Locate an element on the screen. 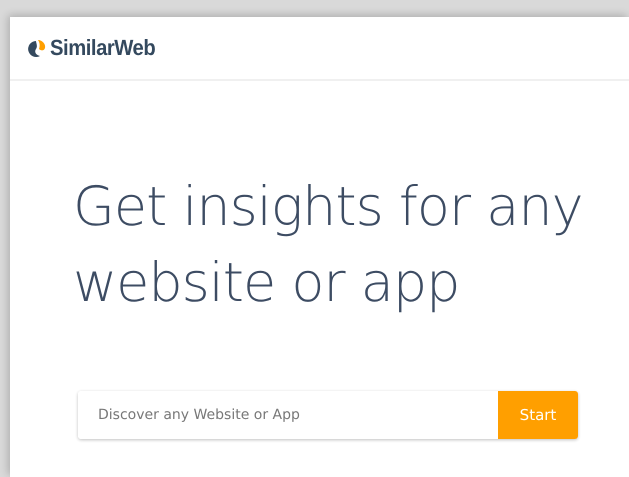  logo-icon is located at coordinates (37, 48).